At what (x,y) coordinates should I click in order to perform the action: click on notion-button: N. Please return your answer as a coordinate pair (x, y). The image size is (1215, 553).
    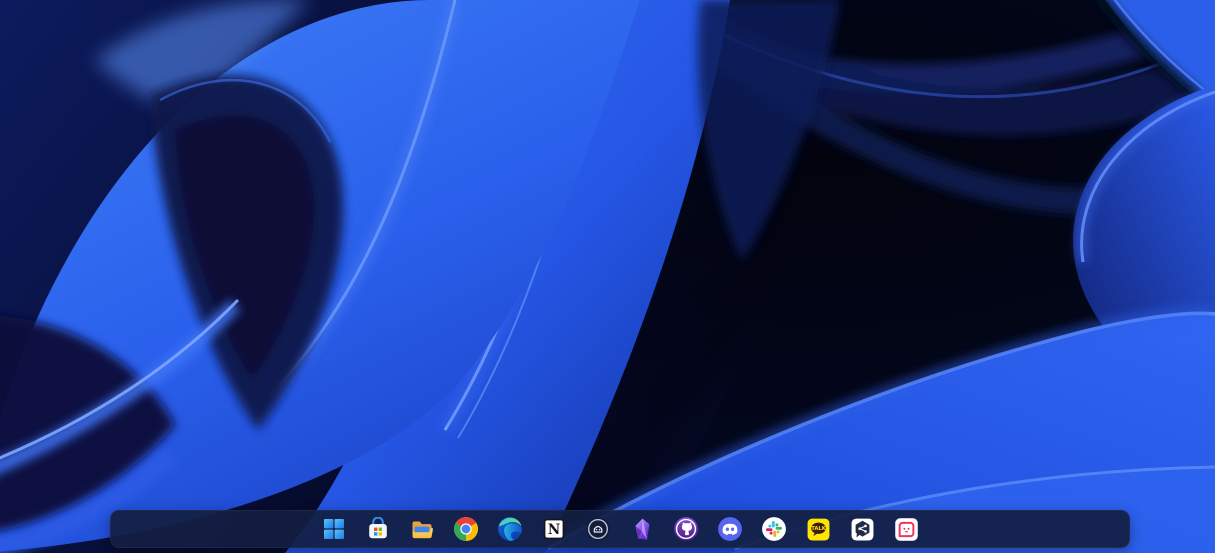
    Looking at the image, I should click on (554, 529).